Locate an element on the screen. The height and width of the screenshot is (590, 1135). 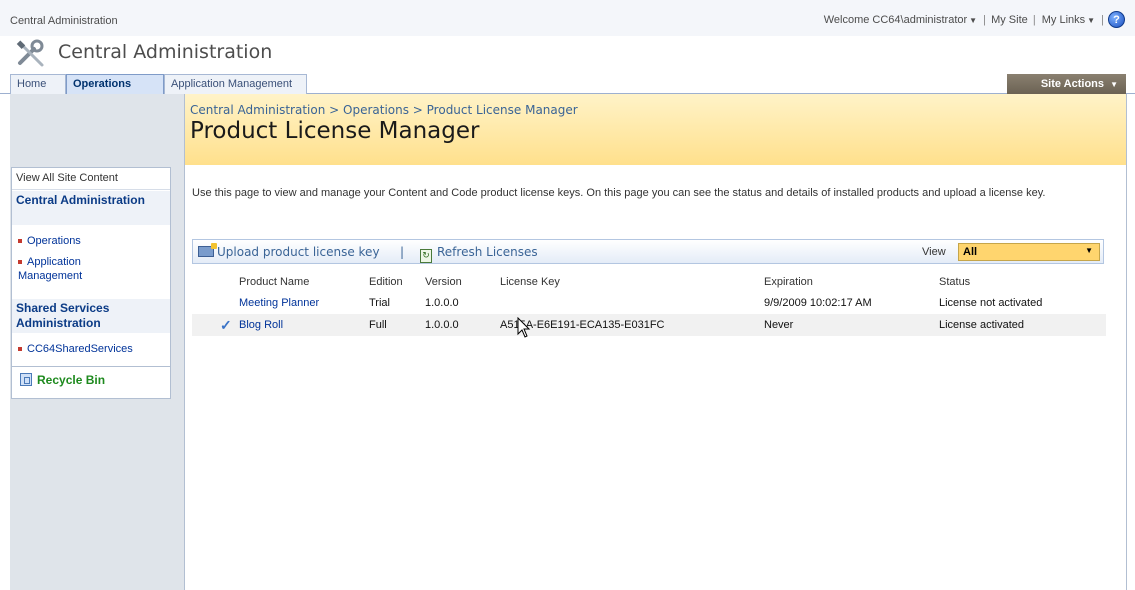
site-name-link: Central Administration is located at coordinates (64, 21).